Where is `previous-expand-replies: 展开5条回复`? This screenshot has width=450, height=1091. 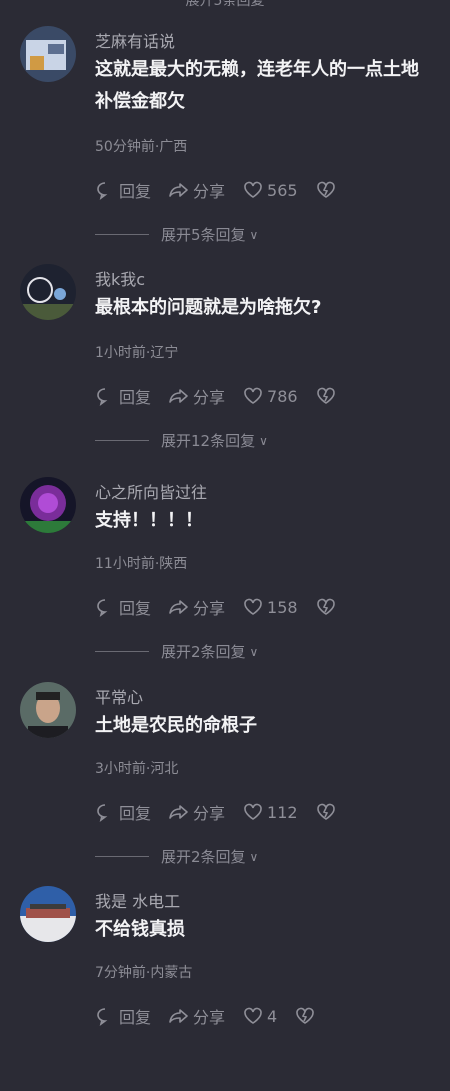 previous-expand-replies: 展开5条回复 is located at coordinates (225, 5).